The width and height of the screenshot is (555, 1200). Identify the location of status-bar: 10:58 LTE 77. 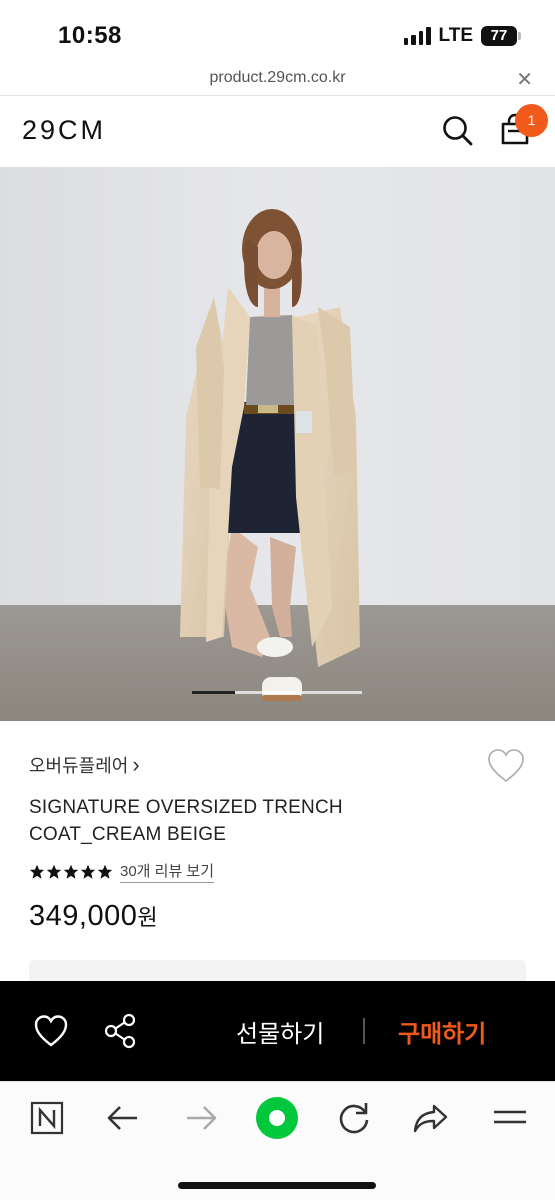
(277, 31).